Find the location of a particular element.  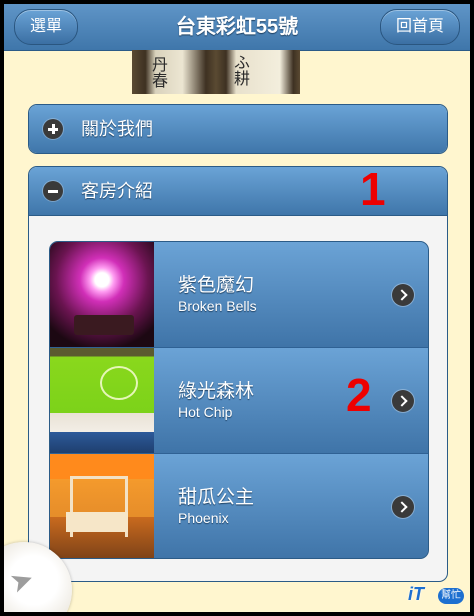

header-bar: 台東彩虹55號 選單 回首頁 is located at coordinates (237, 27).